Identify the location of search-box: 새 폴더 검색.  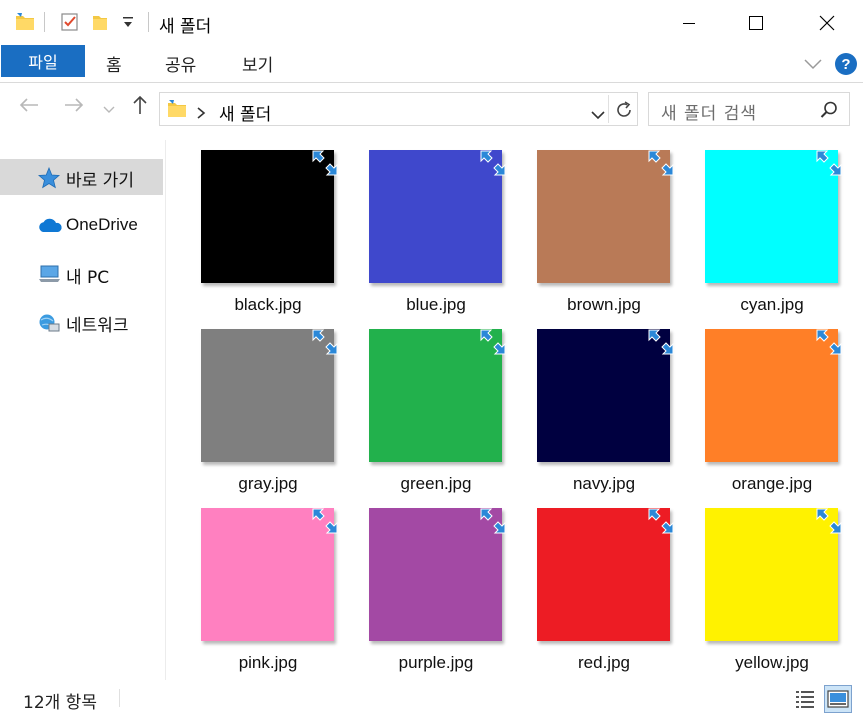
(749, 109).